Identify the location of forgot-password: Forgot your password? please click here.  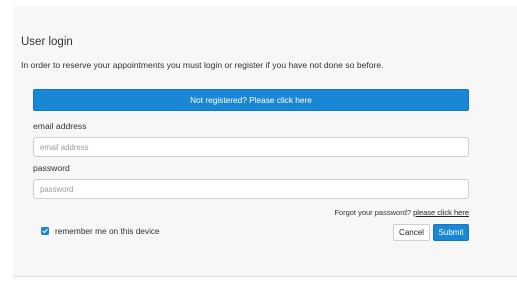
(401, 212).